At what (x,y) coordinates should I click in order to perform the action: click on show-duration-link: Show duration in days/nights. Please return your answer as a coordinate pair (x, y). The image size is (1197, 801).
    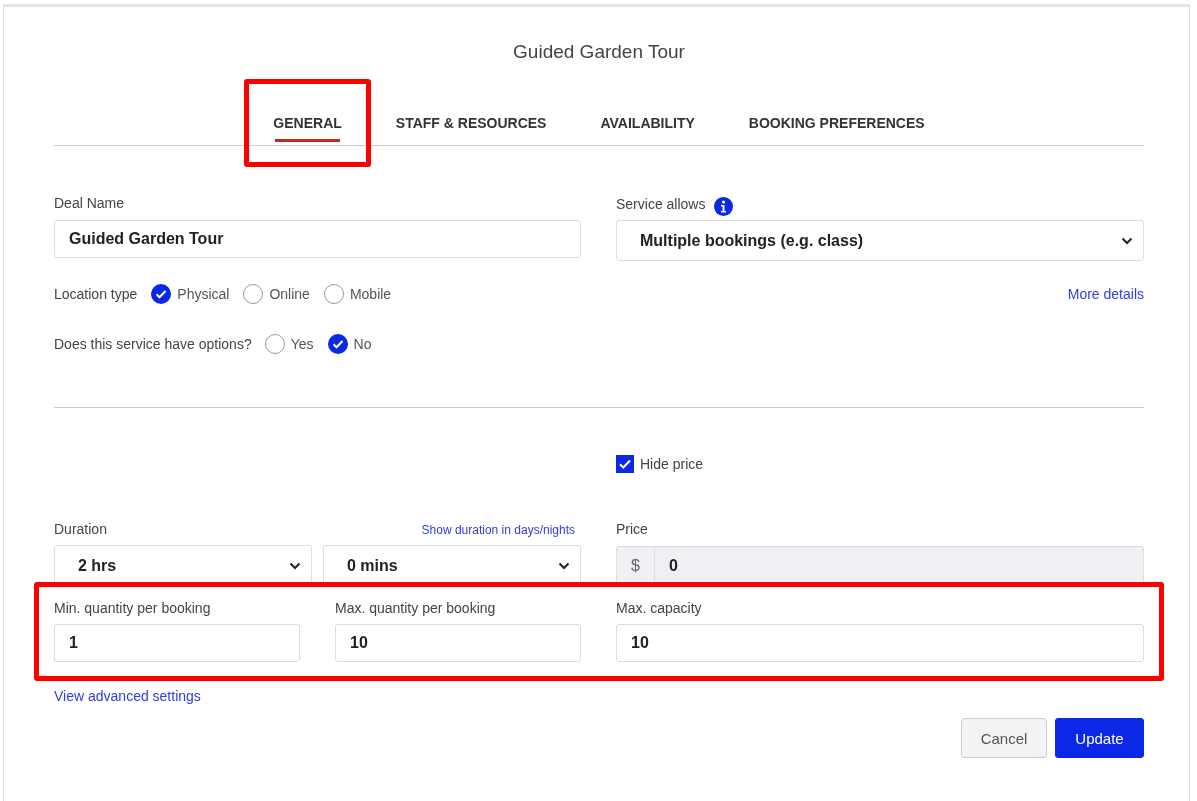
    Looking at the image, I should click on (498, 530).